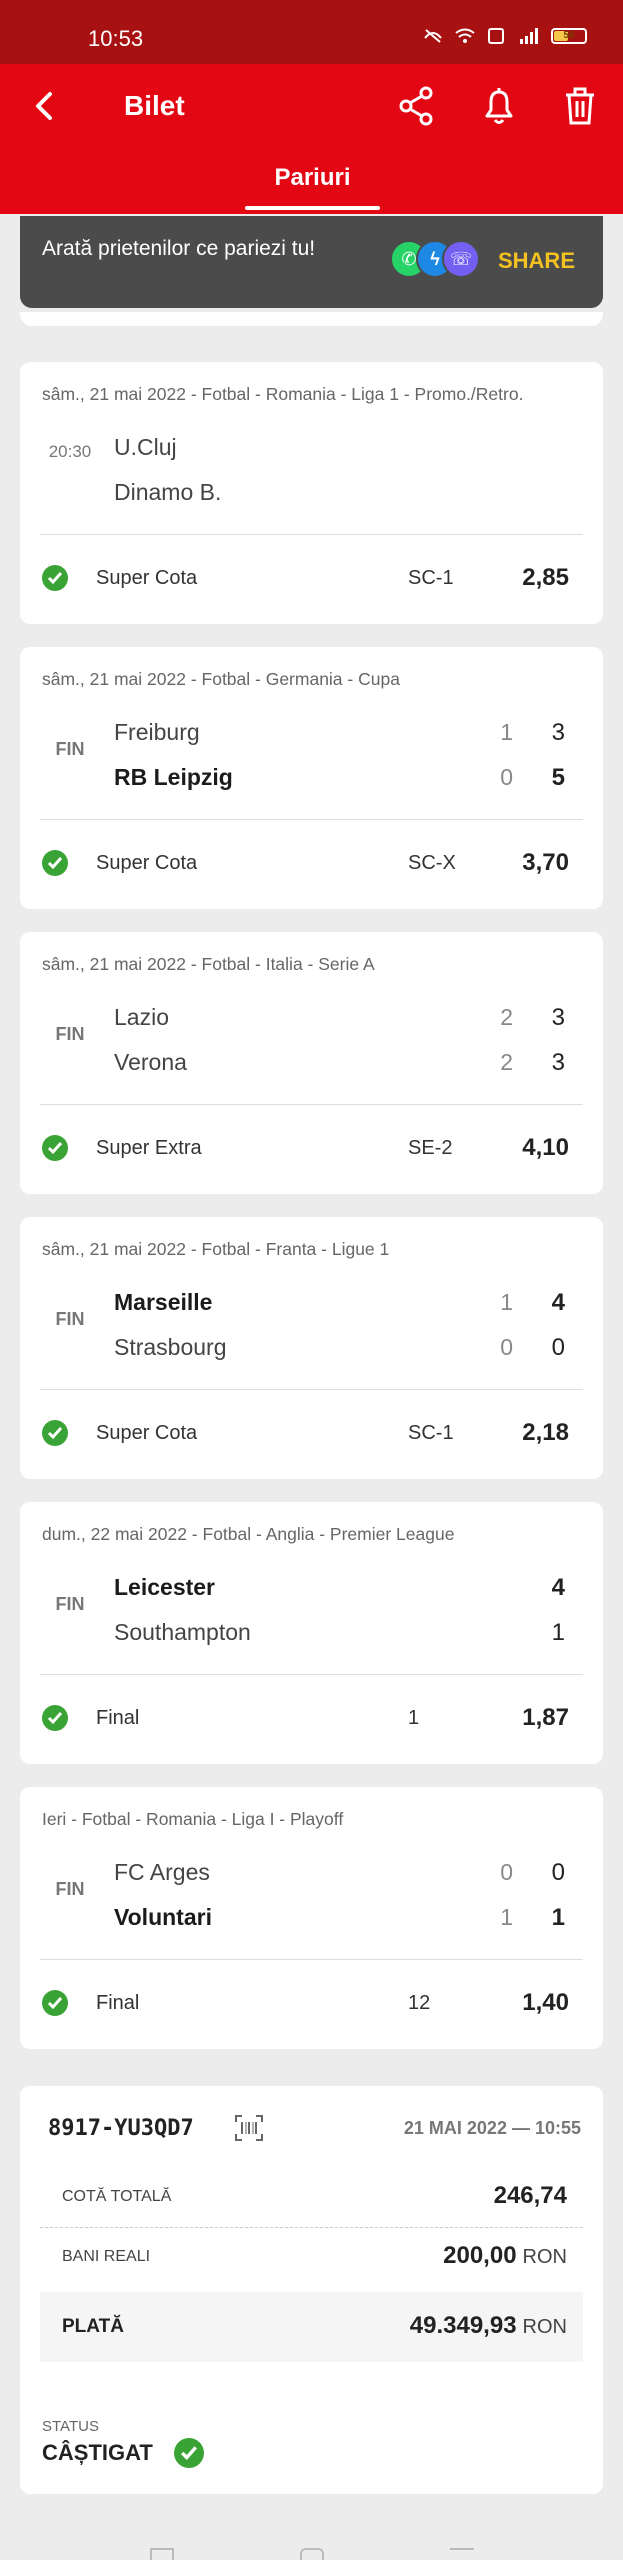  I want to click on status-value: CÂȘTIGAT, so click(97, 2452).